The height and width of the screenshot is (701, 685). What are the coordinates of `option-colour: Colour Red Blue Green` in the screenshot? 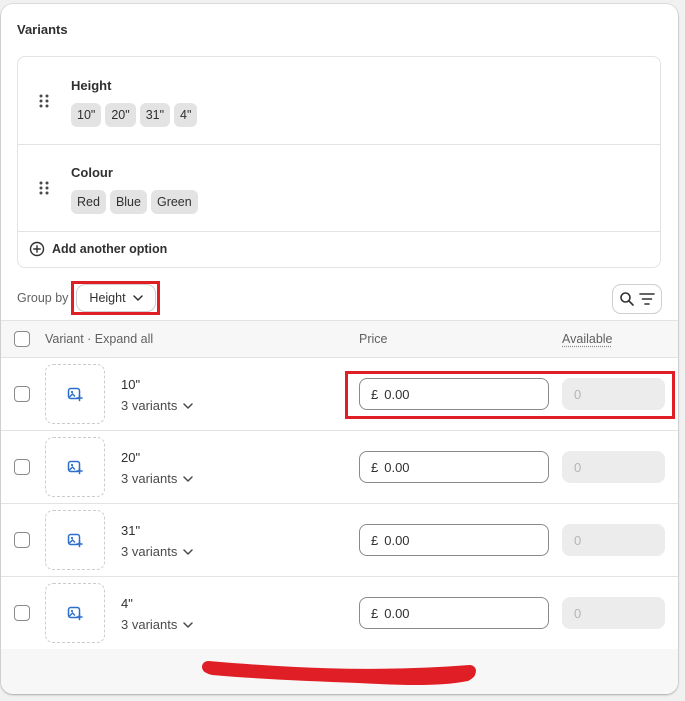 It's located at (339, 188).